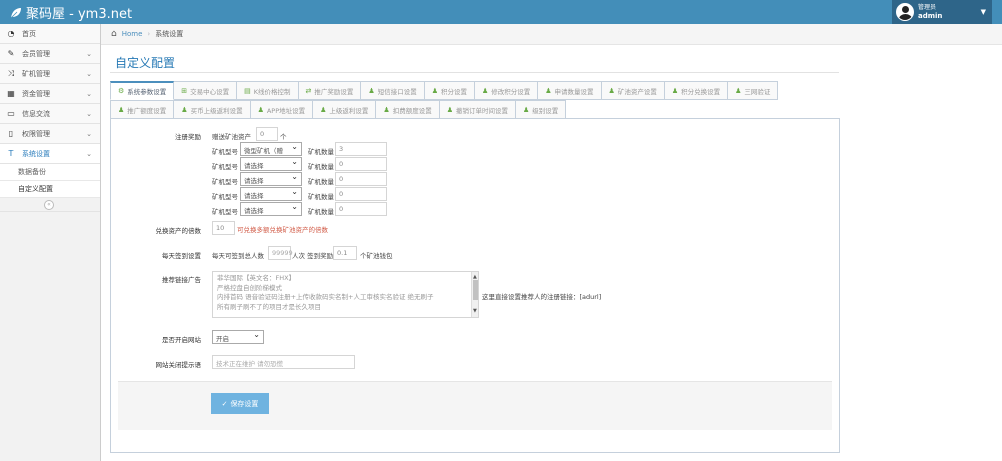 The image size is (1002, 461). What do you see at coordinates (271, 164) in the screenshot?
I see `miner-type-select-2: 请选择` at bounding box center [271, 164].